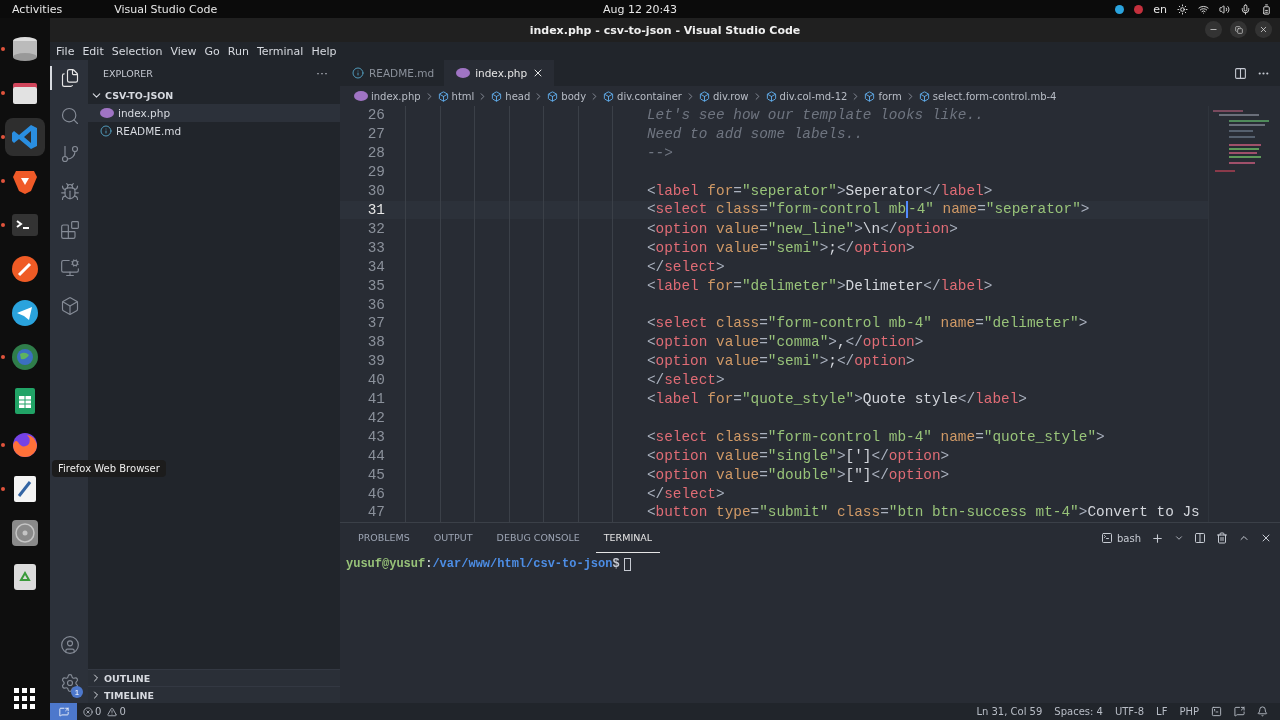  What do you see at coordinates (375, 323) in the screenshot?
I see `line-number: 37` at bounding box center [375, 323].